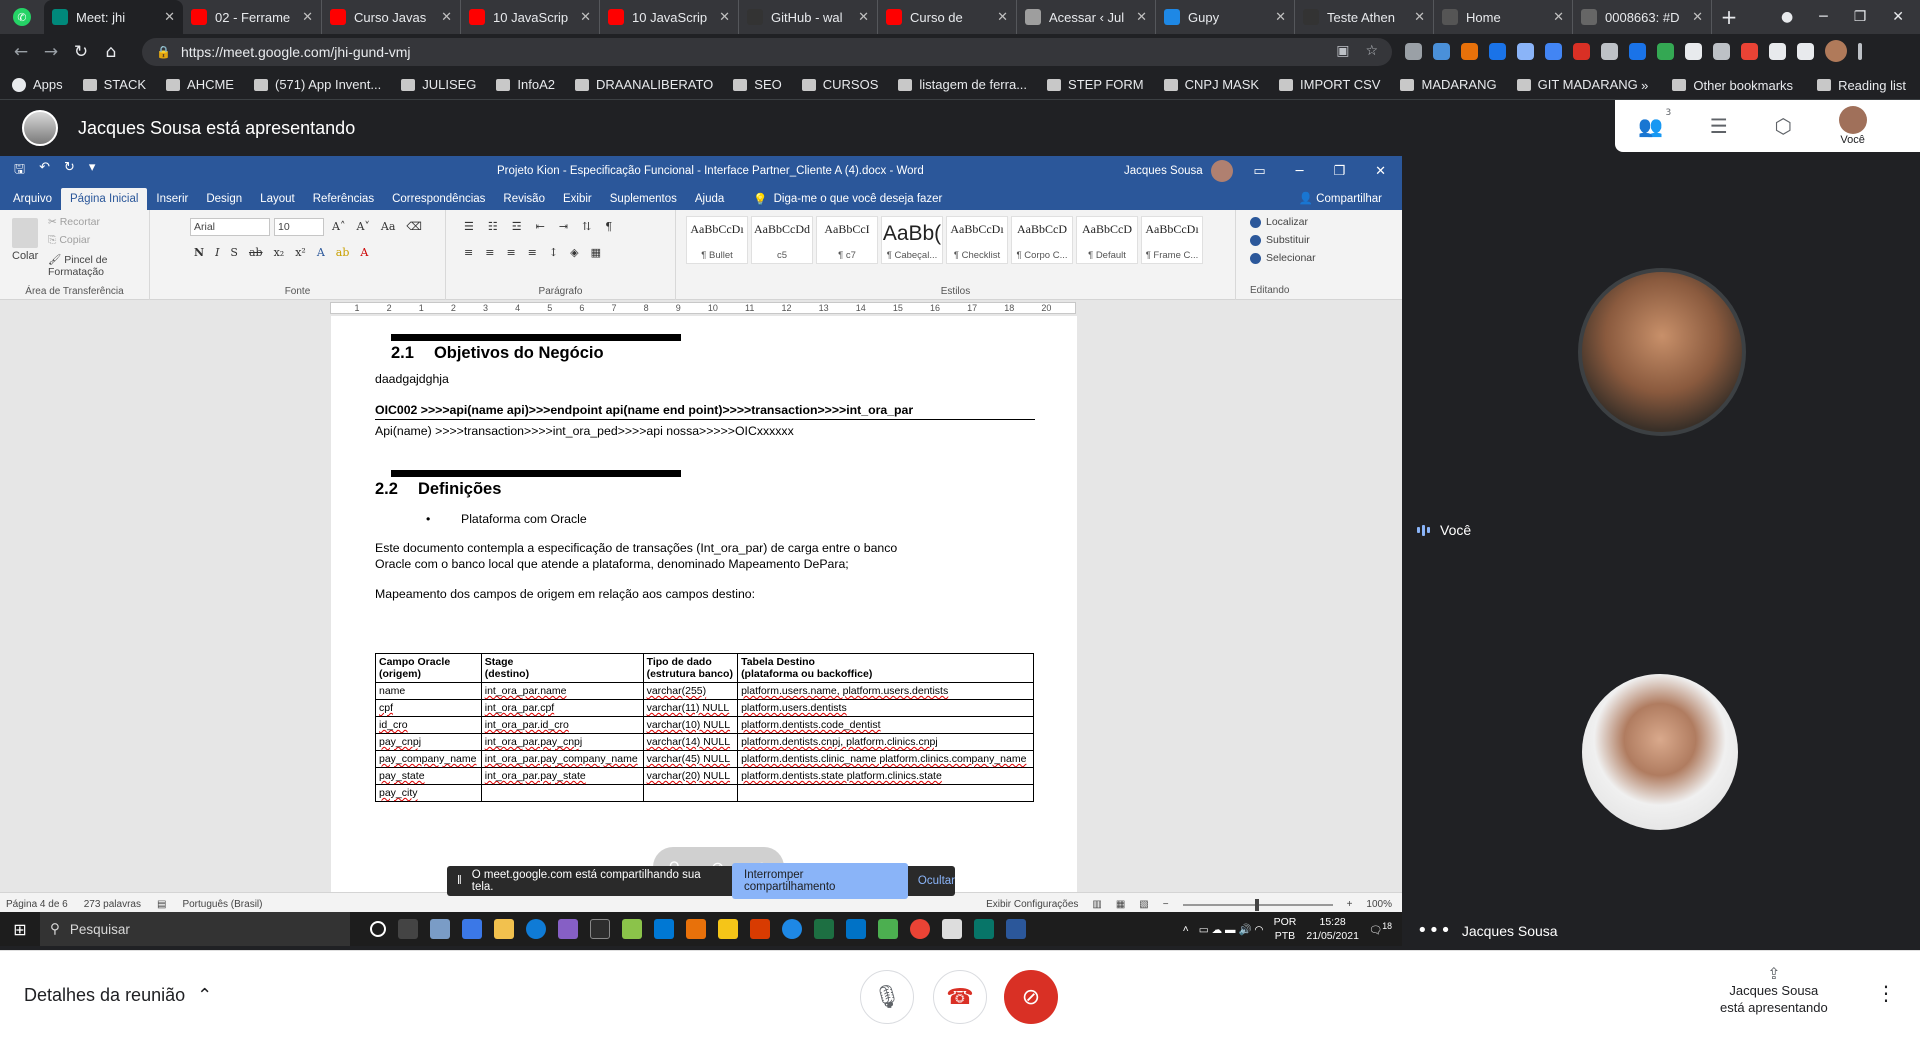 The height and width of the screenshot is (1040, 1920). What do you see at coordinates (1095, 84) in the screenshot?
I see `bookmark-item: STEP FORM` at bounding box center [1095, 84].